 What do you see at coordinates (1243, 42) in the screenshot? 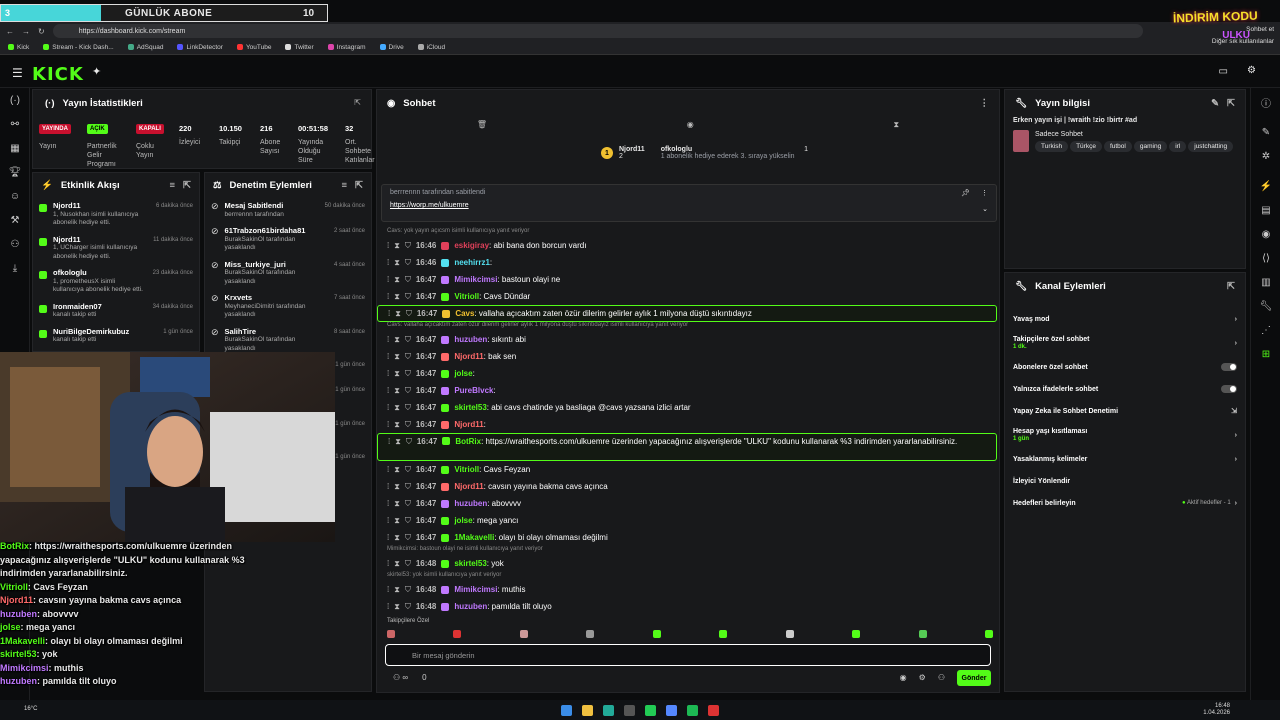
I see `other-bookmarks-label: Diğer sık kullanılanlar` at bounding box center [1243, 42].